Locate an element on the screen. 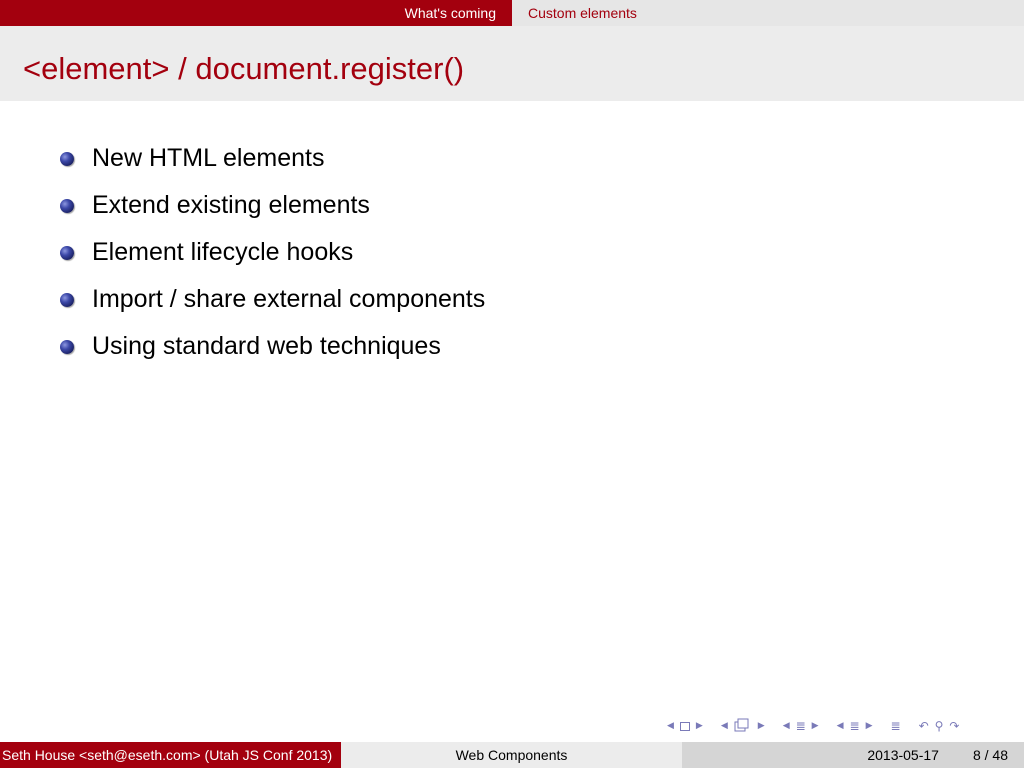  list-item: Import / share external components is located at coordinates (272, 299).